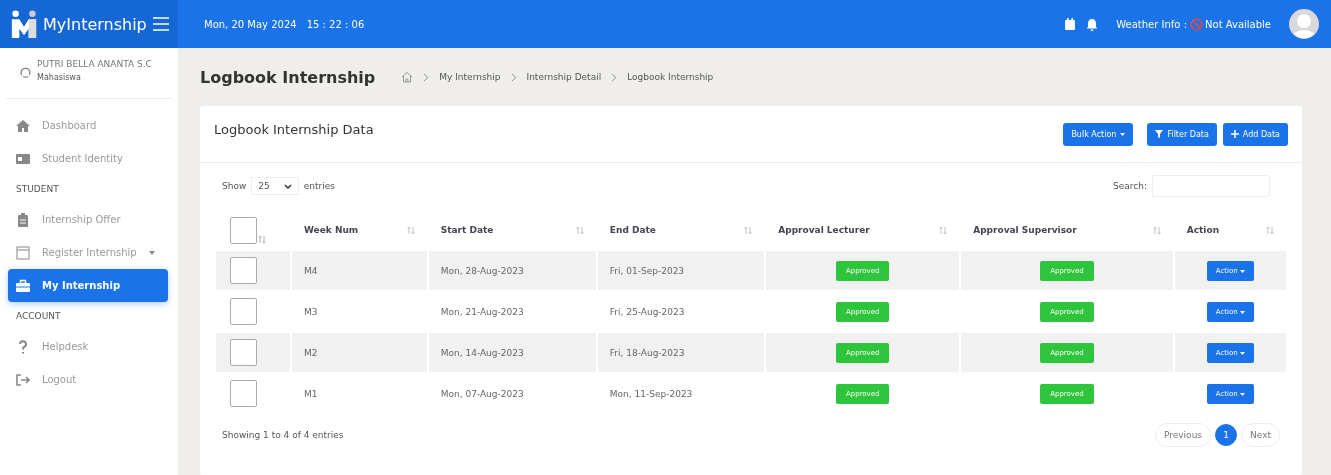  Describe the element at coordinates (39, 316) in the screenshot. I see `section-heading: ACCOUNT` at that location.